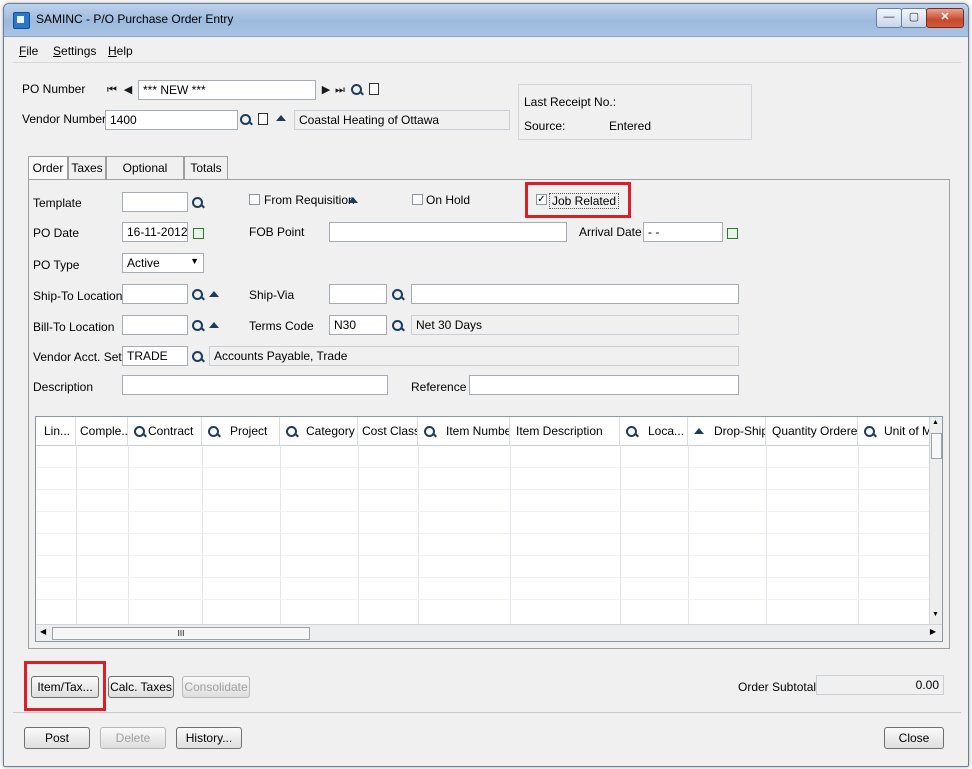 The image size is (972, 769). Describe the element at coordinates (197, 325) in the screenshot. I see `bill-to-search-icon` at that location.